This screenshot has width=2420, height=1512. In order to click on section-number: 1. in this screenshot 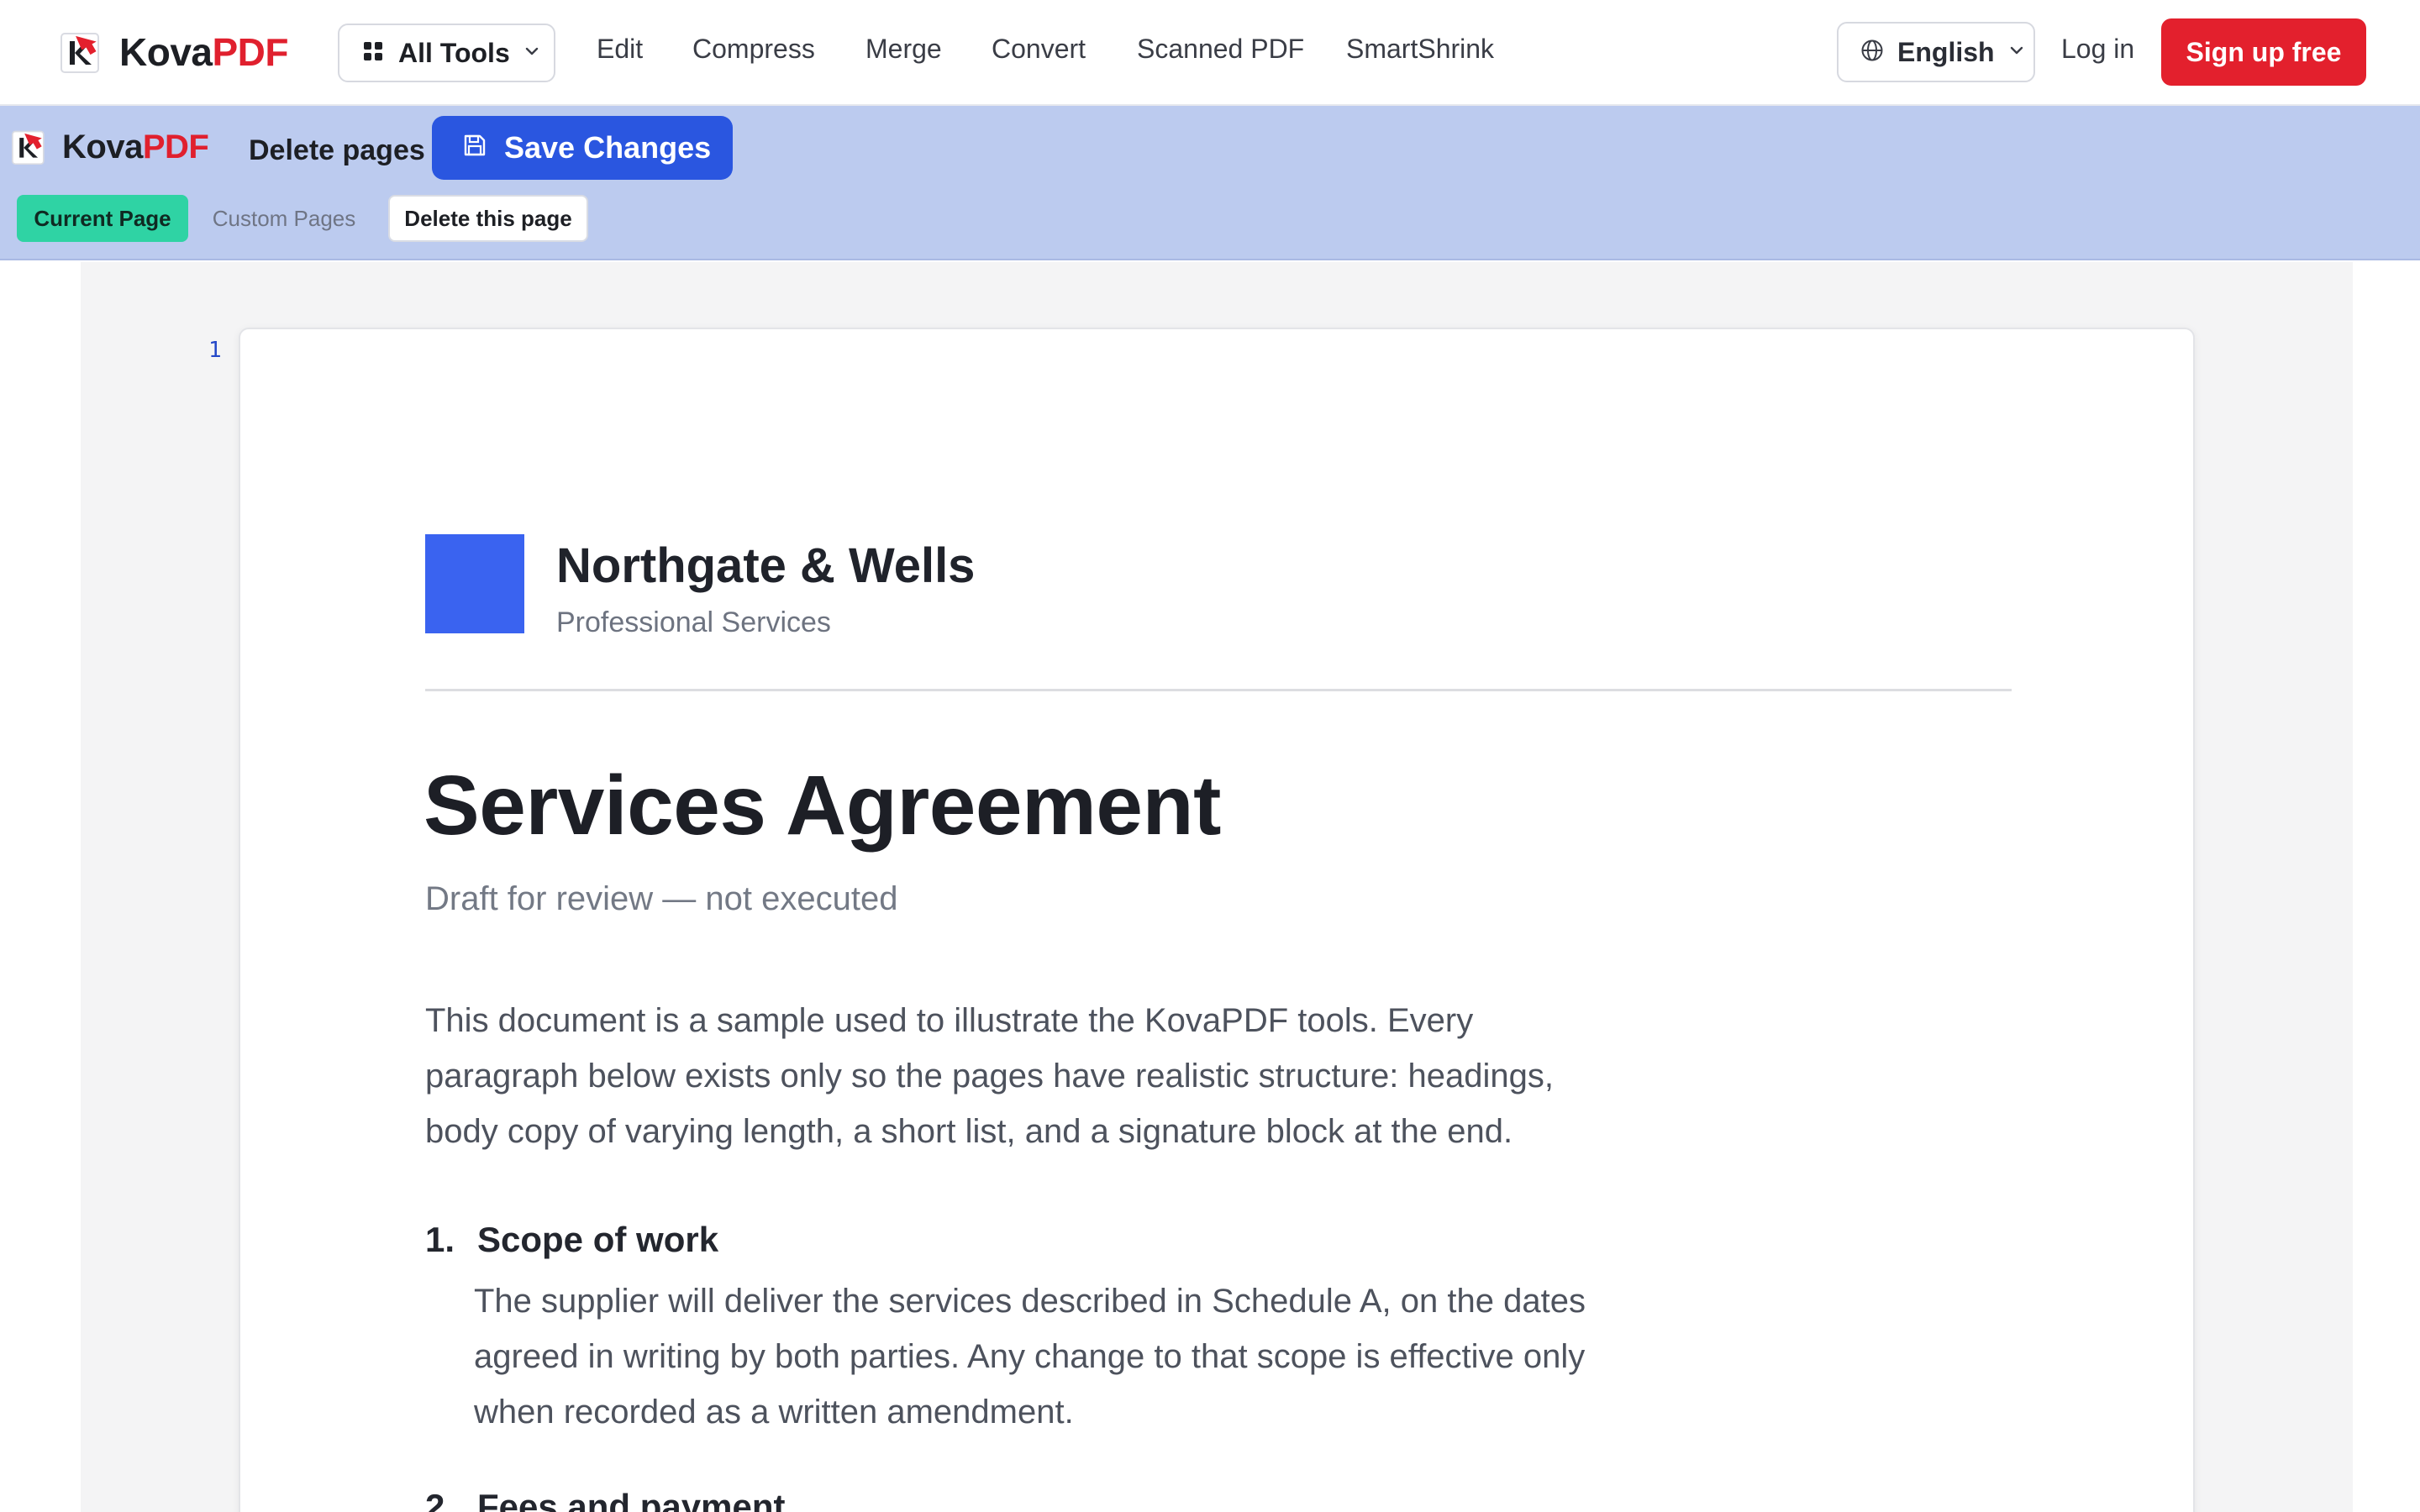, I will do `click(440, 1239)`.